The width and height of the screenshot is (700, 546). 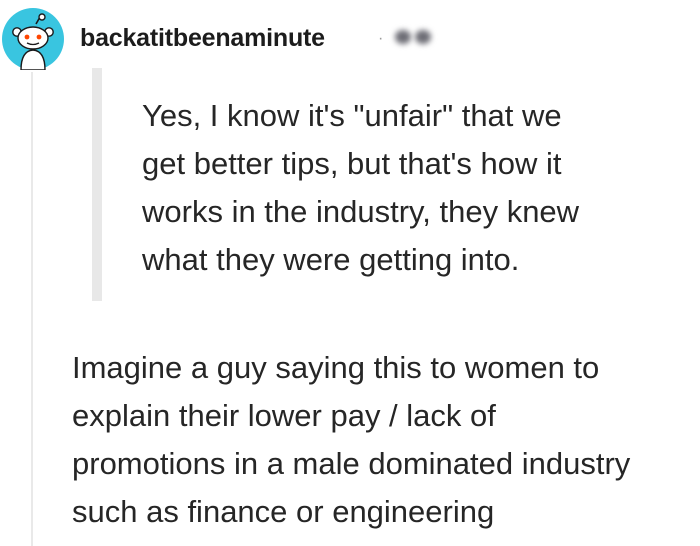 What do you see at coordinates (32, 309) in the screenshot?
I see `thread-line` at bounding box center [32, 309].